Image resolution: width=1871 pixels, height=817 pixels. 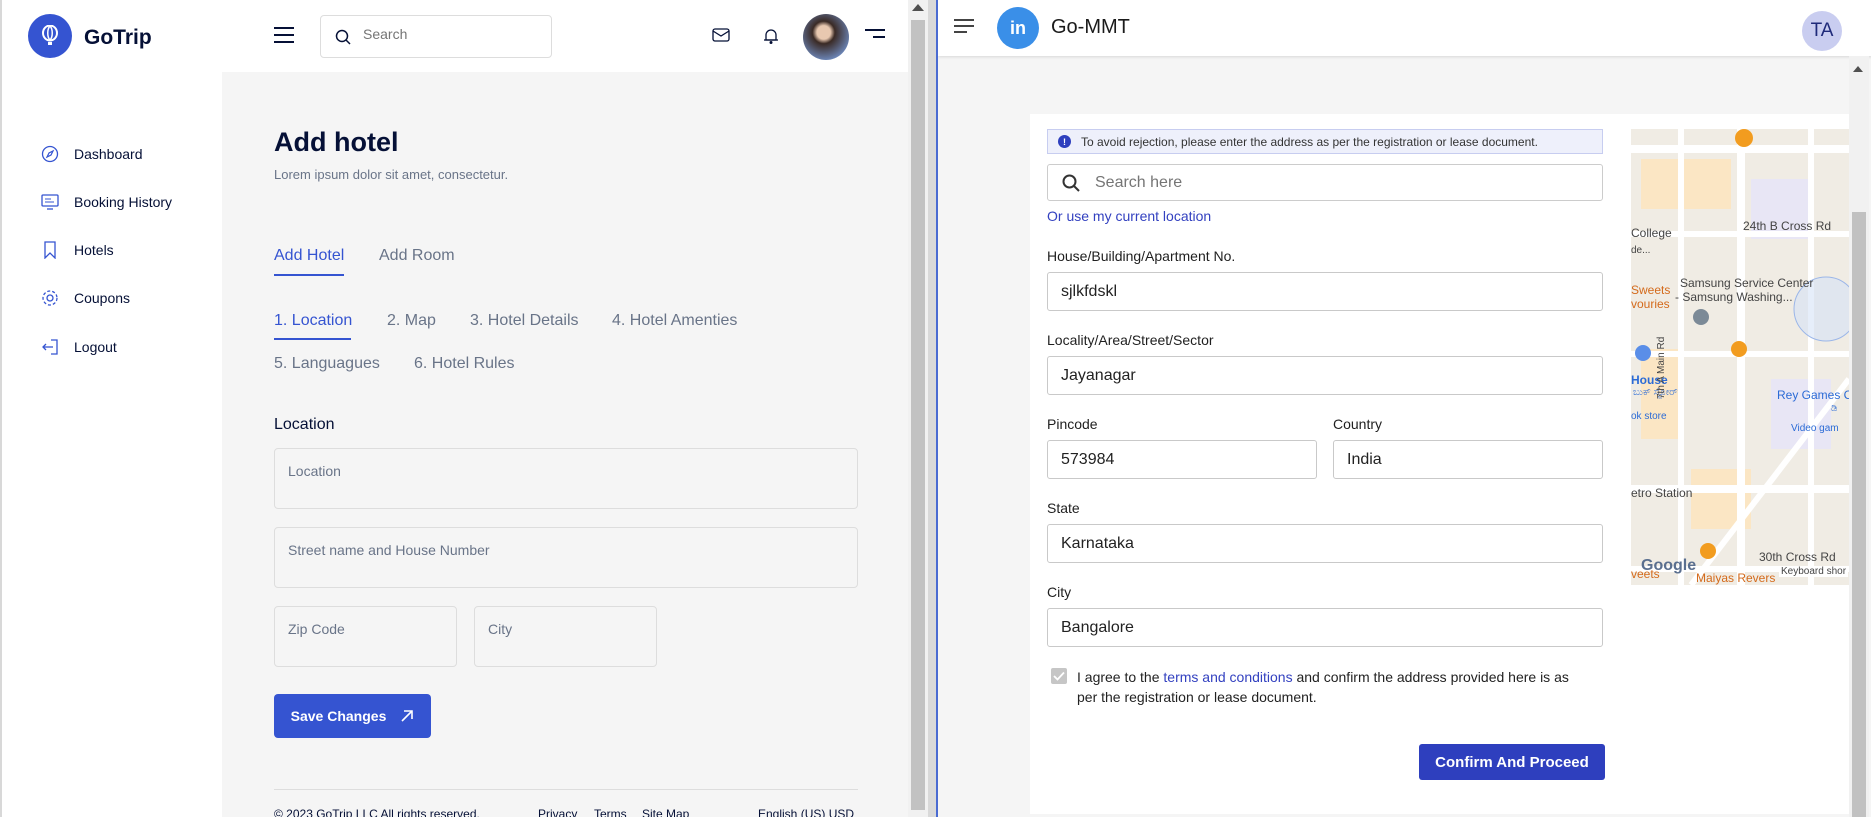 What do you see at coordinates (377, 812) in the screenshot?
I see `footer-copyright: © 2023 GoTrip LLC All rights reserved.` at bounding box center [377, 812].